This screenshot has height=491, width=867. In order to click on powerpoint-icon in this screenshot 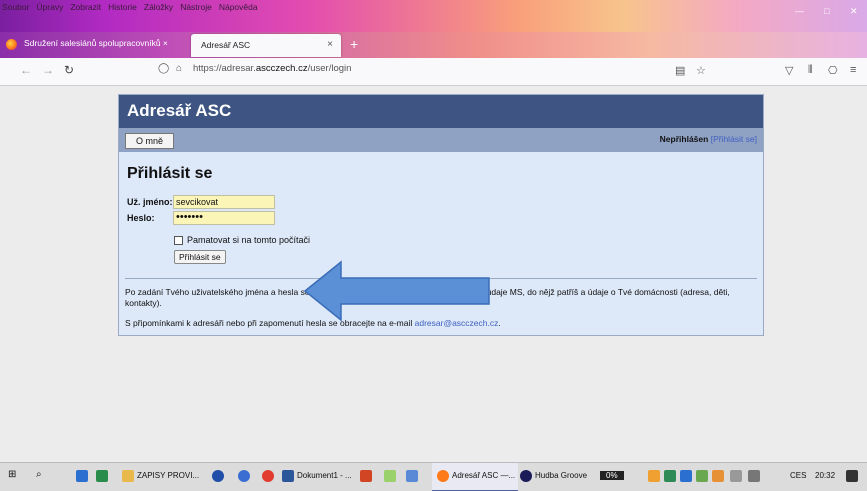, I will do `click(366, 476)`.